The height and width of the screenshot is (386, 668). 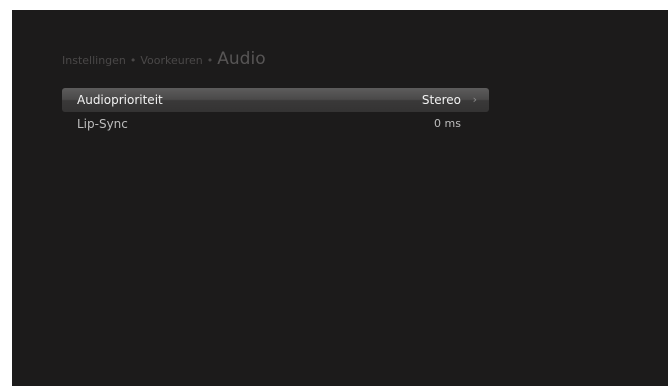 I want to click on breadcrumb-item-voorkeuren: Voorkeuren, so click(x=171, y=60).